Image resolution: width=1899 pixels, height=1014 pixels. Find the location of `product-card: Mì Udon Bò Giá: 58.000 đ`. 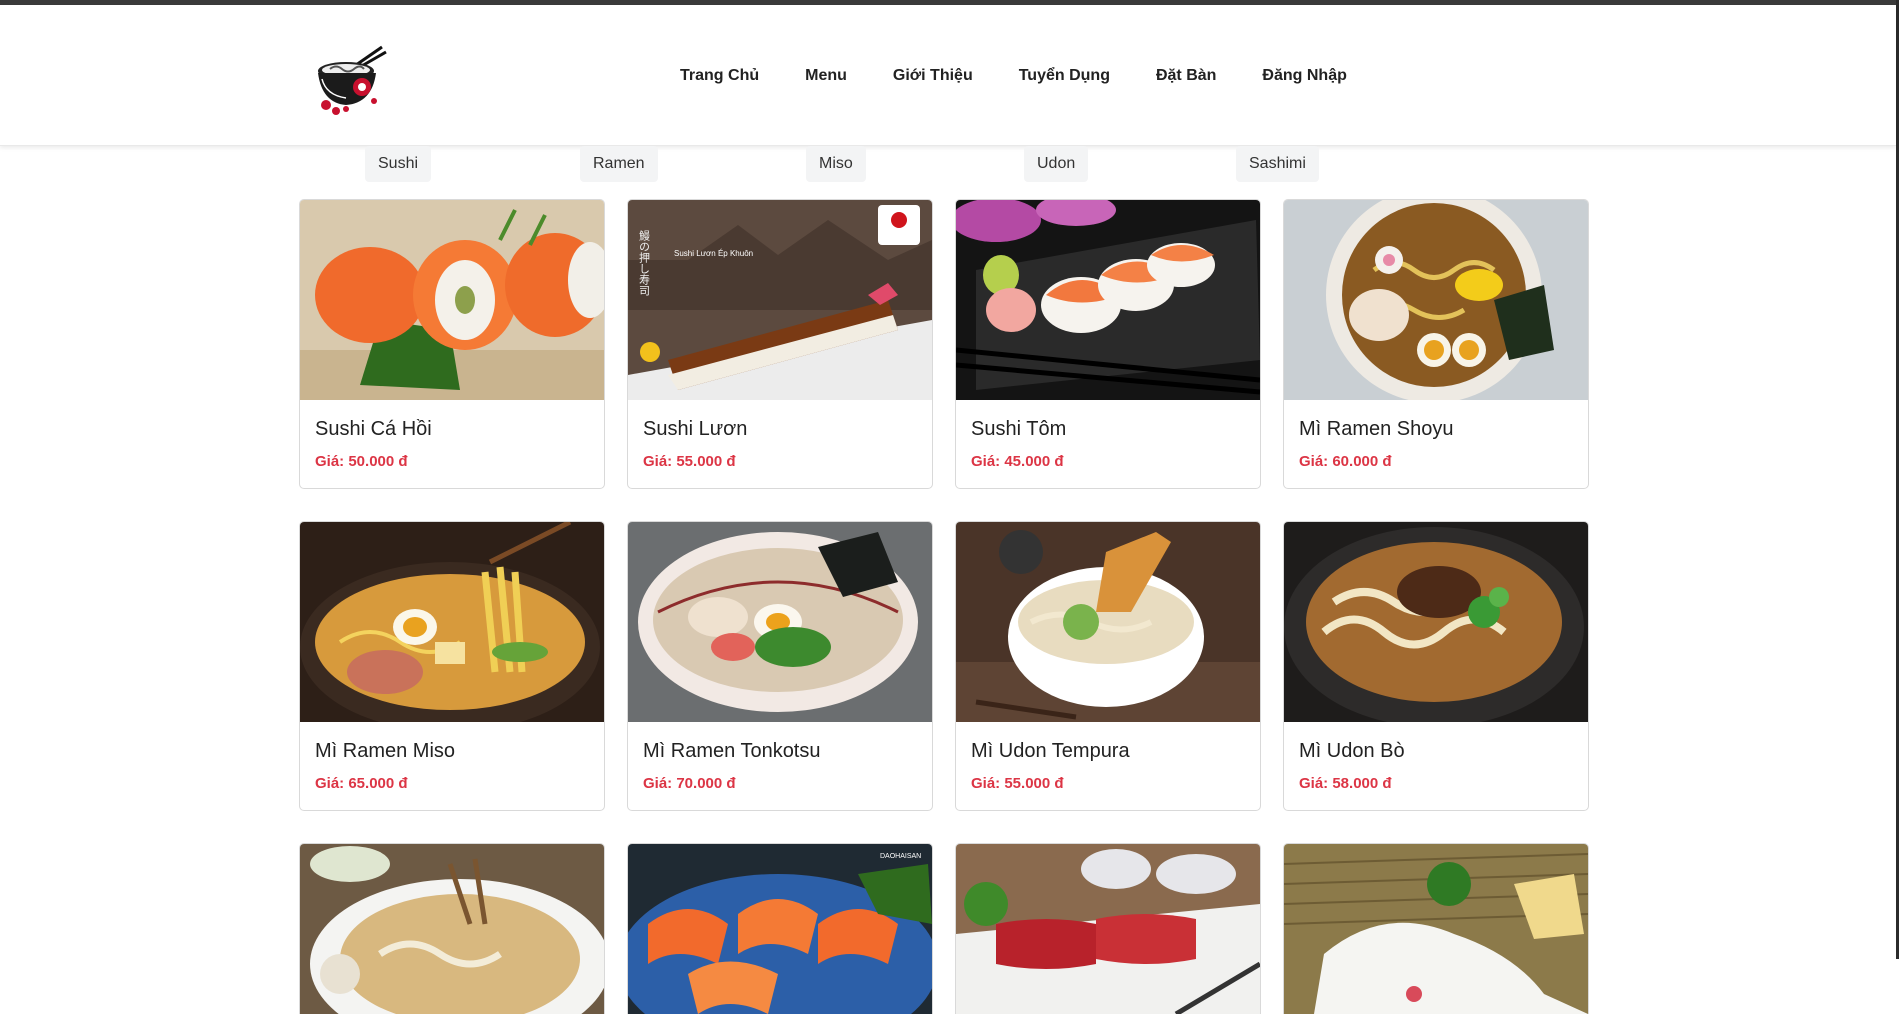

product-card: Mì Udon Bò Giá: 58.000 đ is located at coordinates (1436, 666).